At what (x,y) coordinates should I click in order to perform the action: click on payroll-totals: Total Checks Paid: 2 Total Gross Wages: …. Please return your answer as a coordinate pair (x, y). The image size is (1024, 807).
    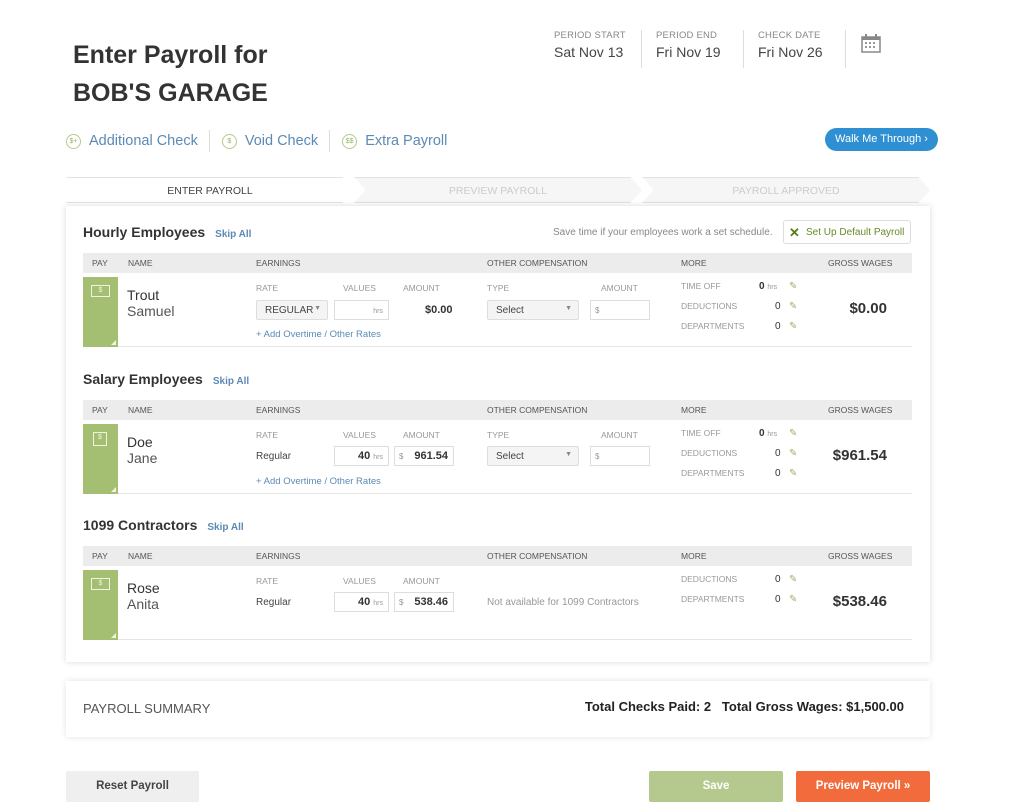
    Looking at the image, I should click on (744, 706).